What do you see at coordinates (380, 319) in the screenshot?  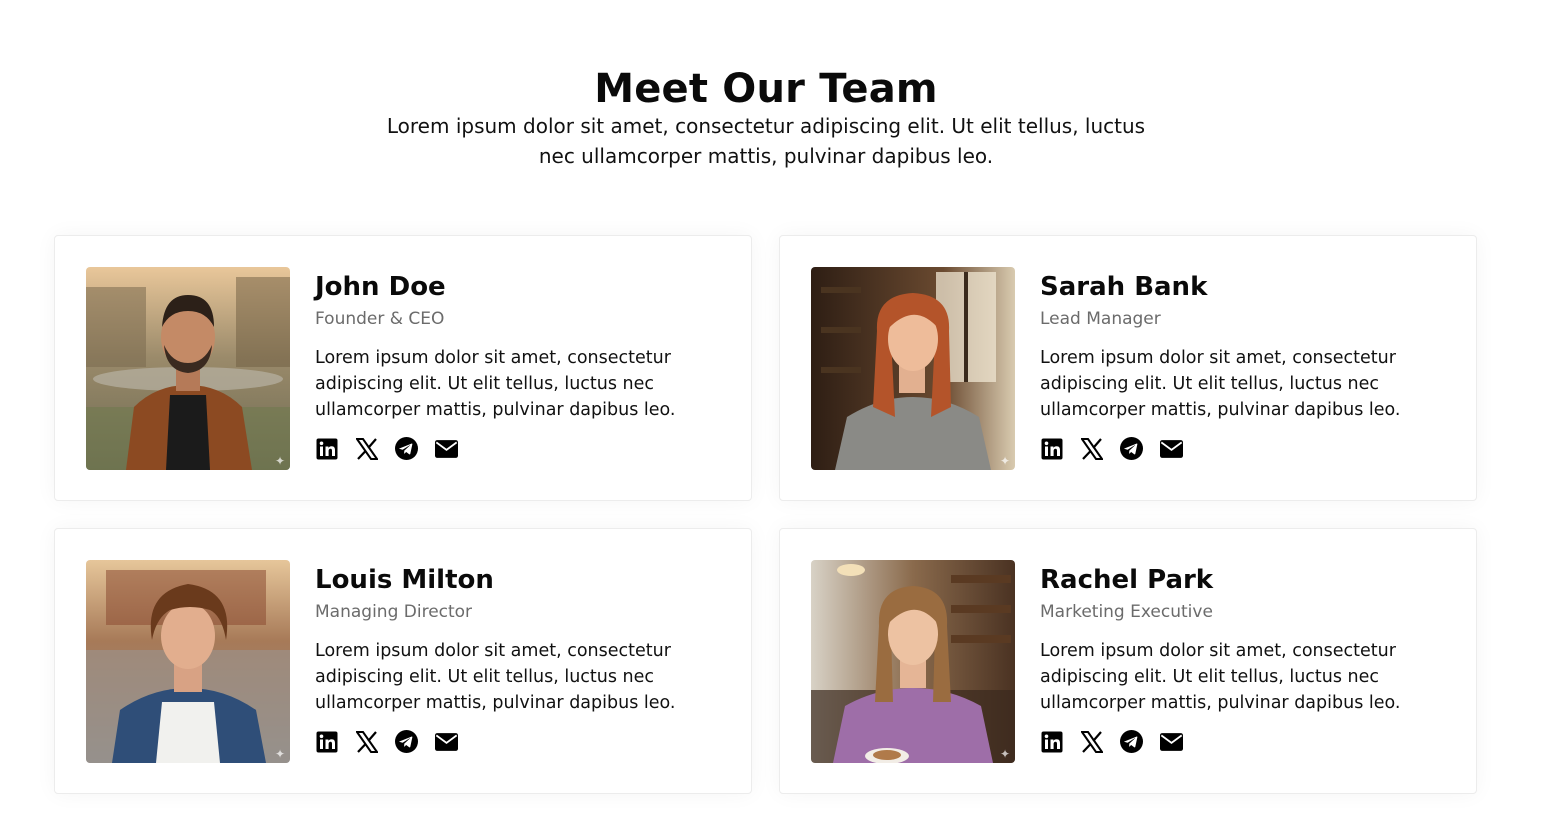 I see `member-role: Founder & CEO` at bounding box center [380, 319].